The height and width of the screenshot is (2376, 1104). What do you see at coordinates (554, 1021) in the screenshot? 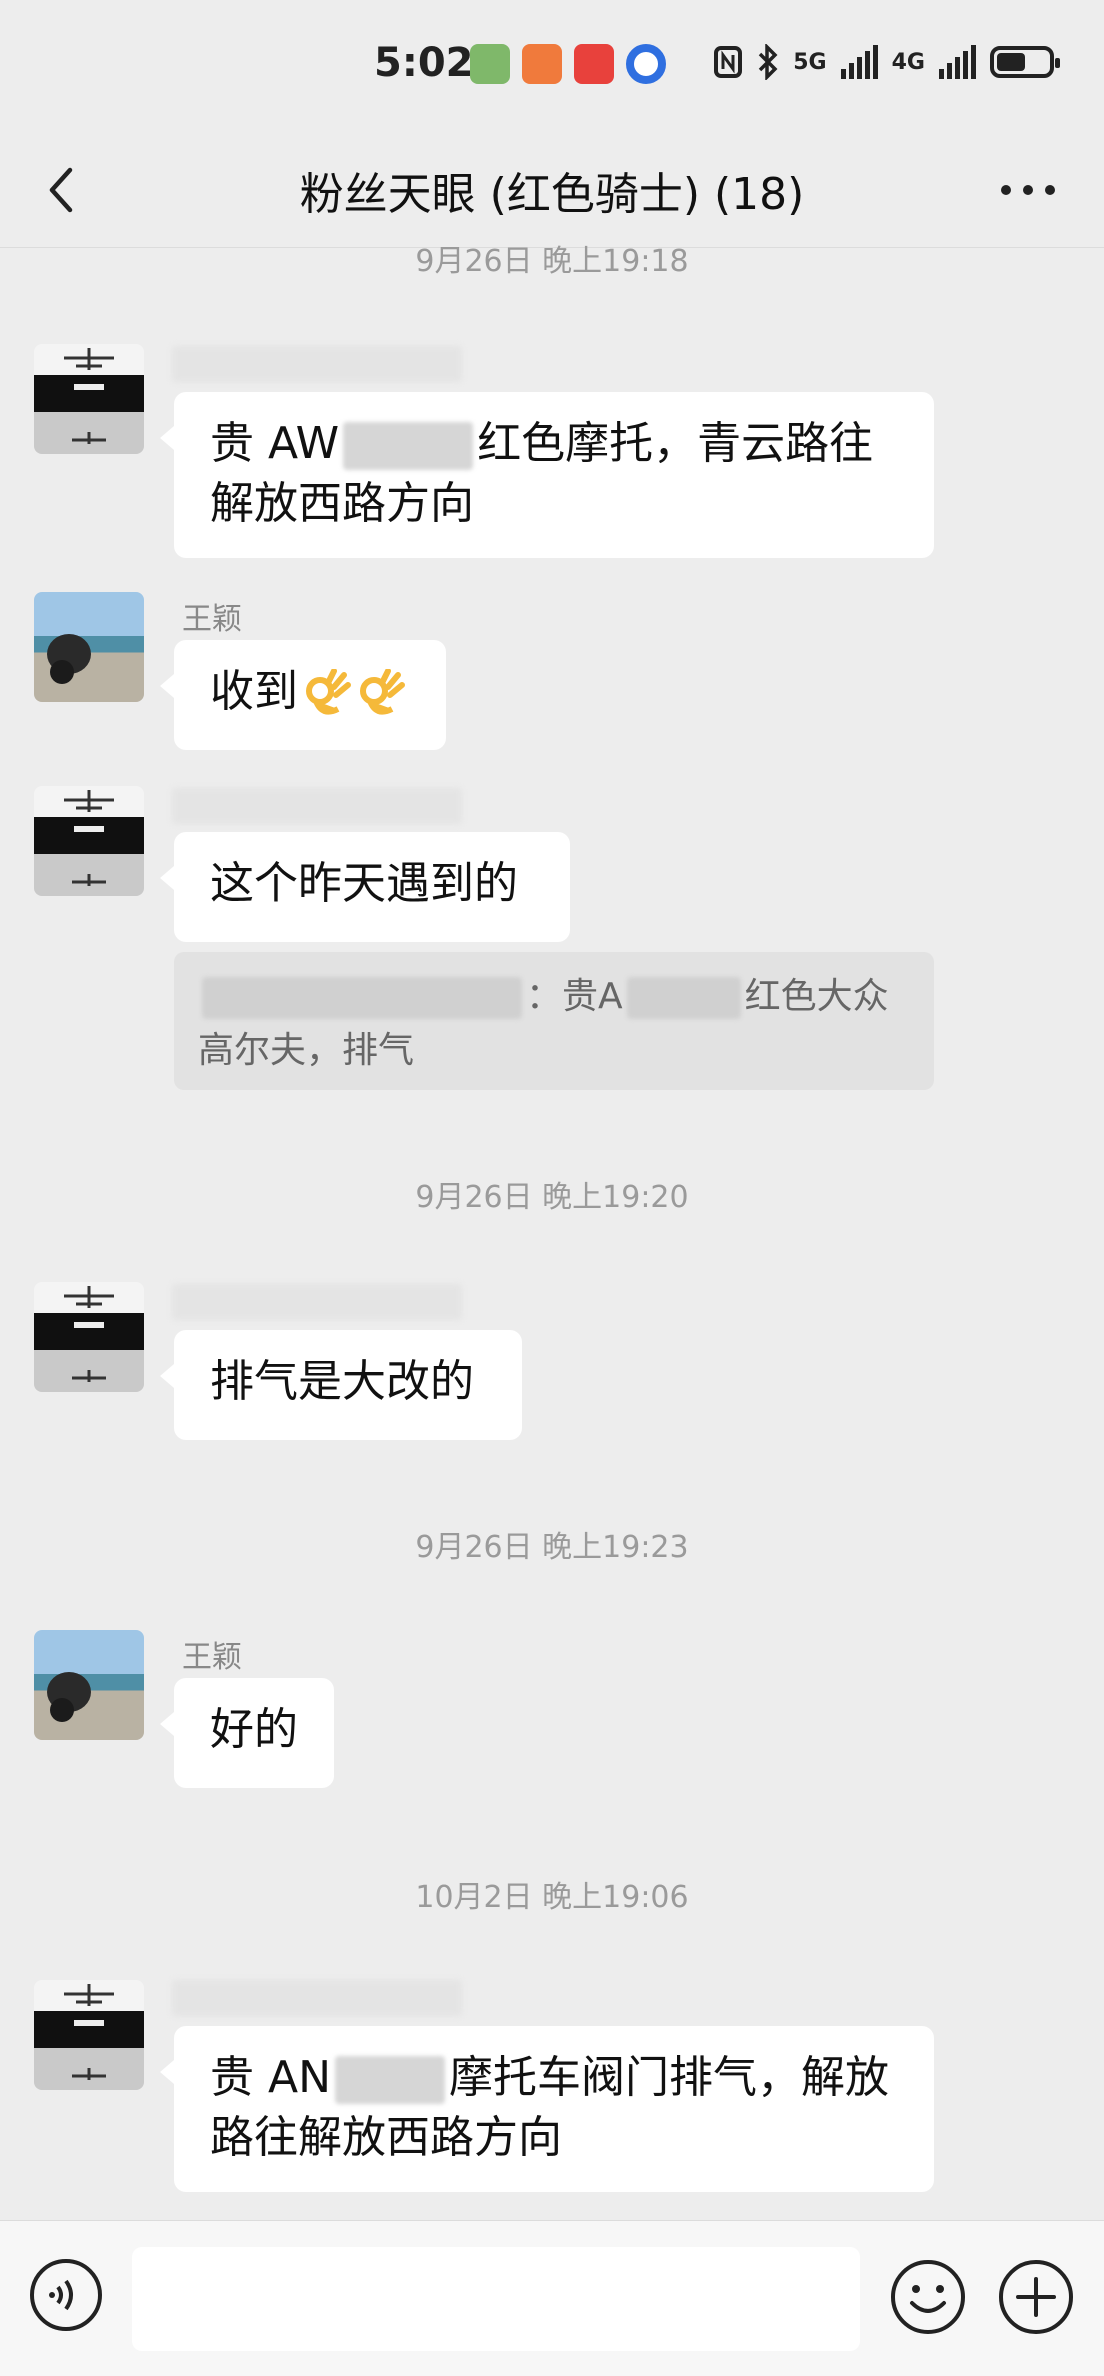
I see `quoted-message: ：贵A 红色大众 高尔夫，排气` at bounding box center [554, 1021].